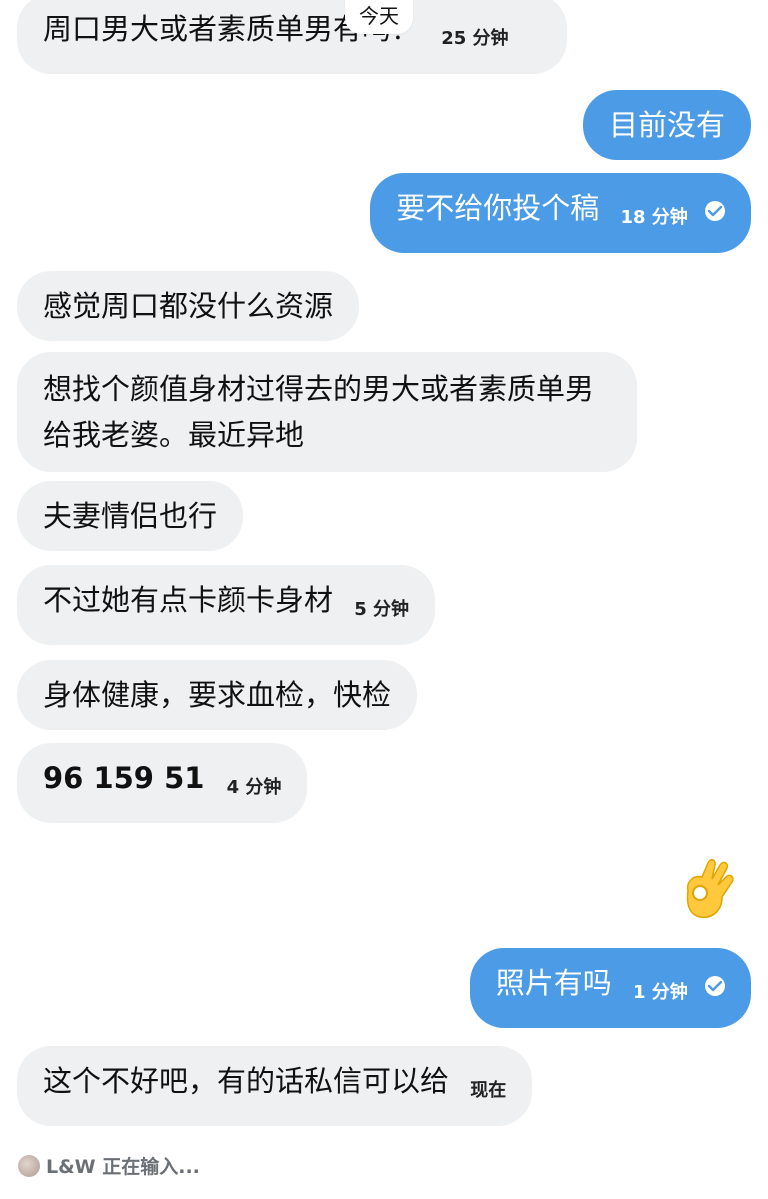 The width and height of the screenshot is (768, 1199). I want to click on message-incoming: 96 159 51 4 分钟, so click(162, 783).